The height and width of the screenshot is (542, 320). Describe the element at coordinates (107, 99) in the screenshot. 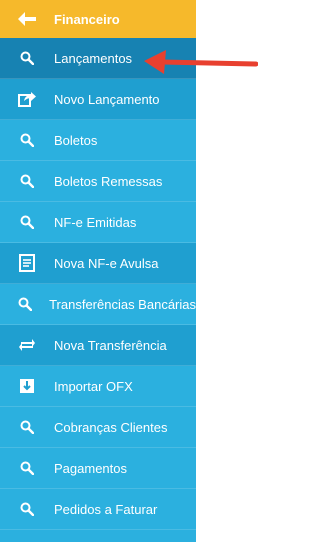

I see `menu-item-label: Novo Lançamento` at that location.